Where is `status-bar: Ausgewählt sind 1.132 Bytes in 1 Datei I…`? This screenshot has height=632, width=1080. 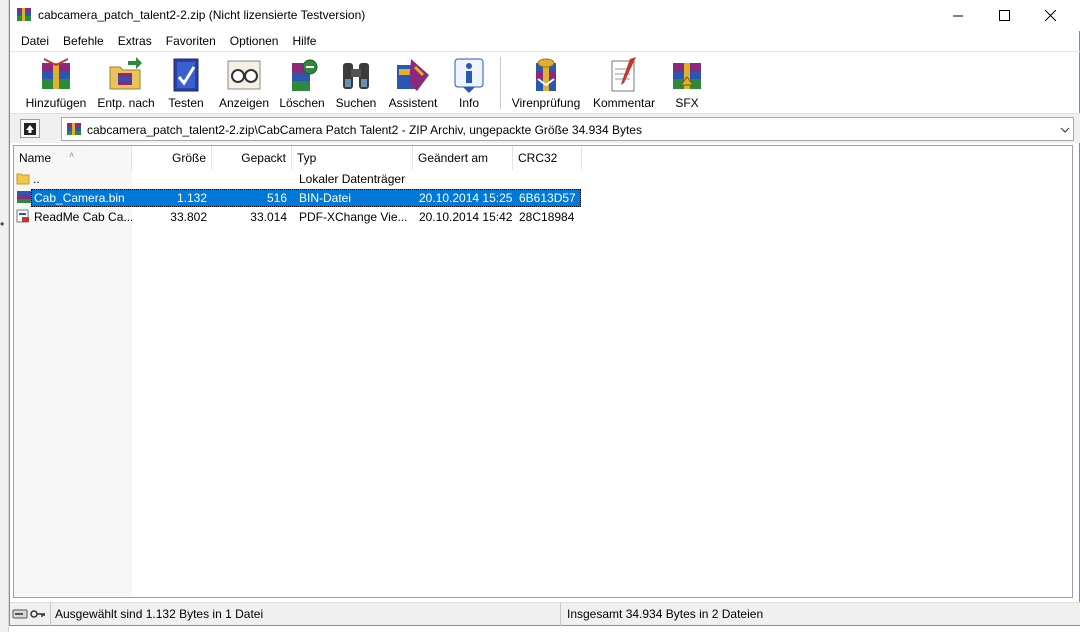 status-bar: Ausgewählt sind 1.132 Bytes in 1 Datei I… is located at coordinates (545, 614).